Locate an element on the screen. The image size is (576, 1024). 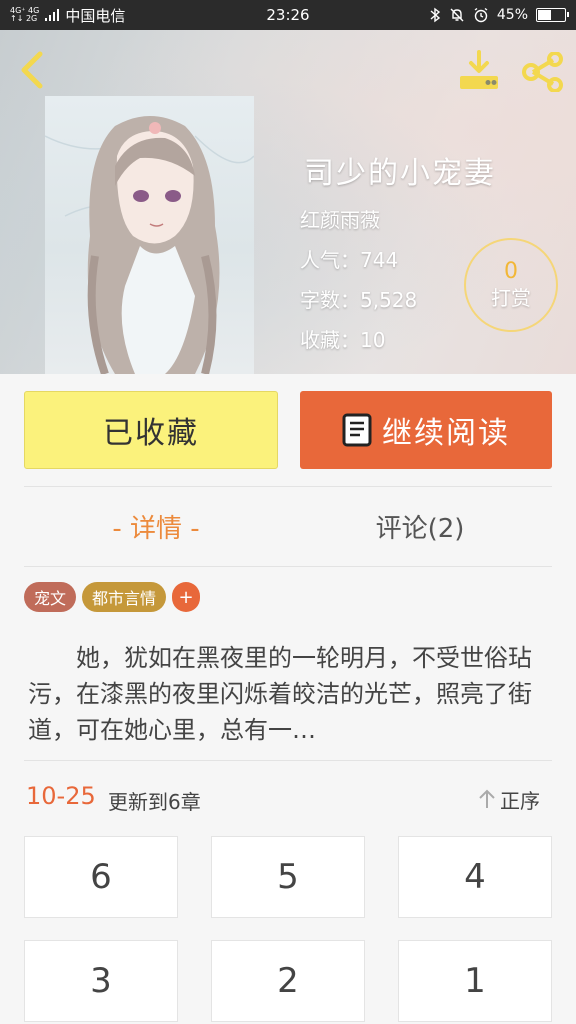
book-cover is located at coordinates (149, 235).